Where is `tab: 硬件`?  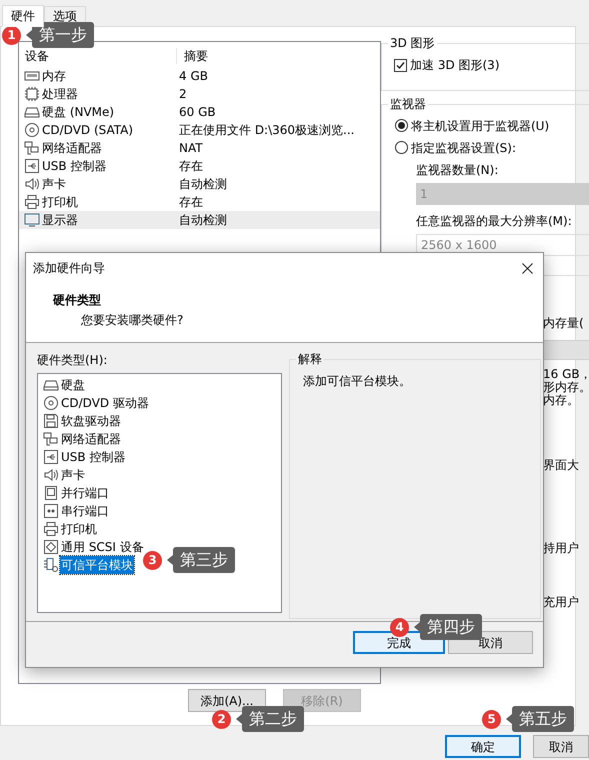 tab: 硬件 is located at coordinates (23, 16).